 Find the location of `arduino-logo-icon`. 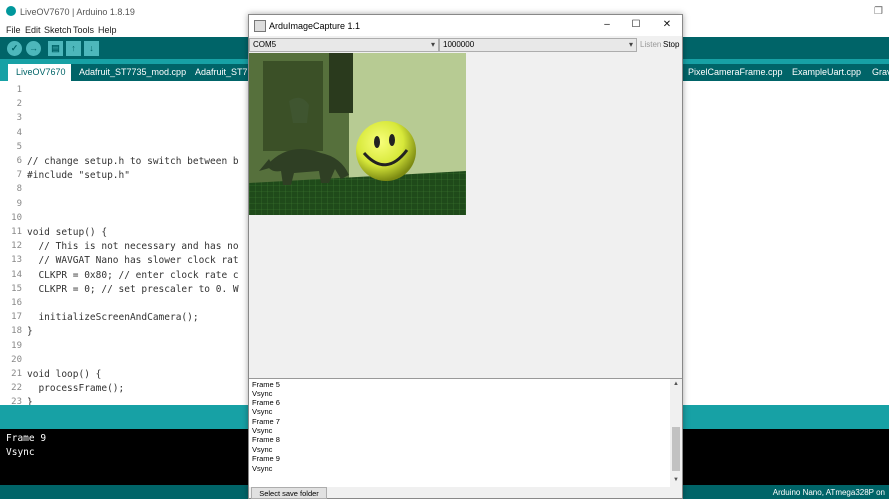

arduino-logo-icon is located at coordinates (11, 11).